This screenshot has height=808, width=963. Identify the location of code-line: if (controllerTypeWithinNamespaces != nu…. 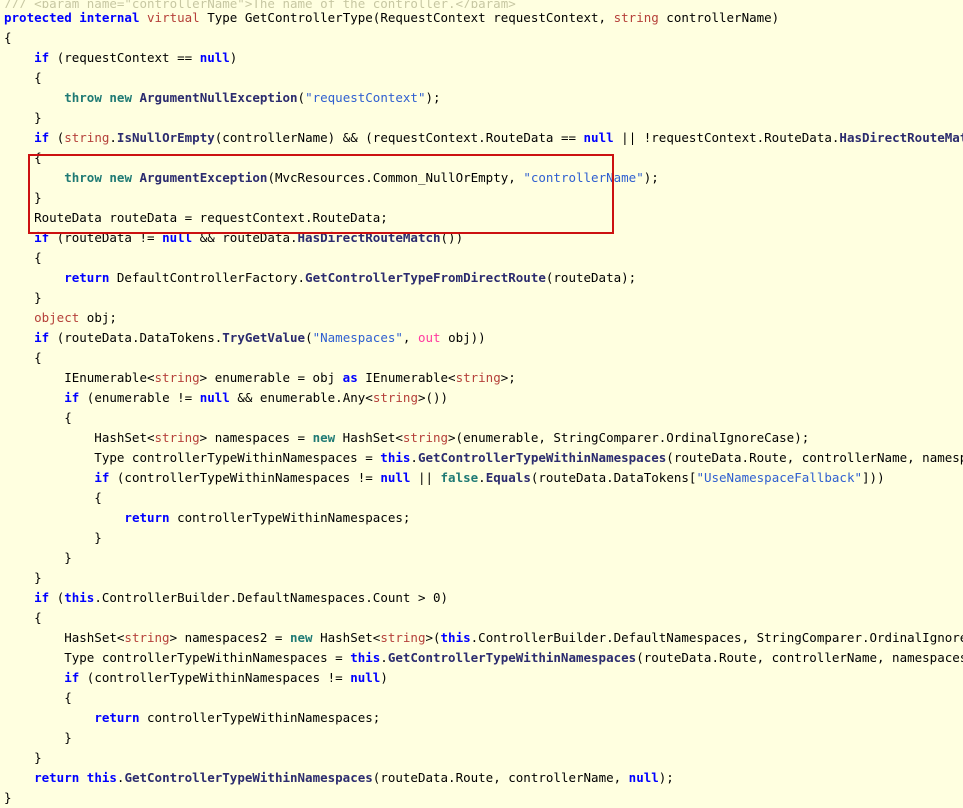
(481, 478).